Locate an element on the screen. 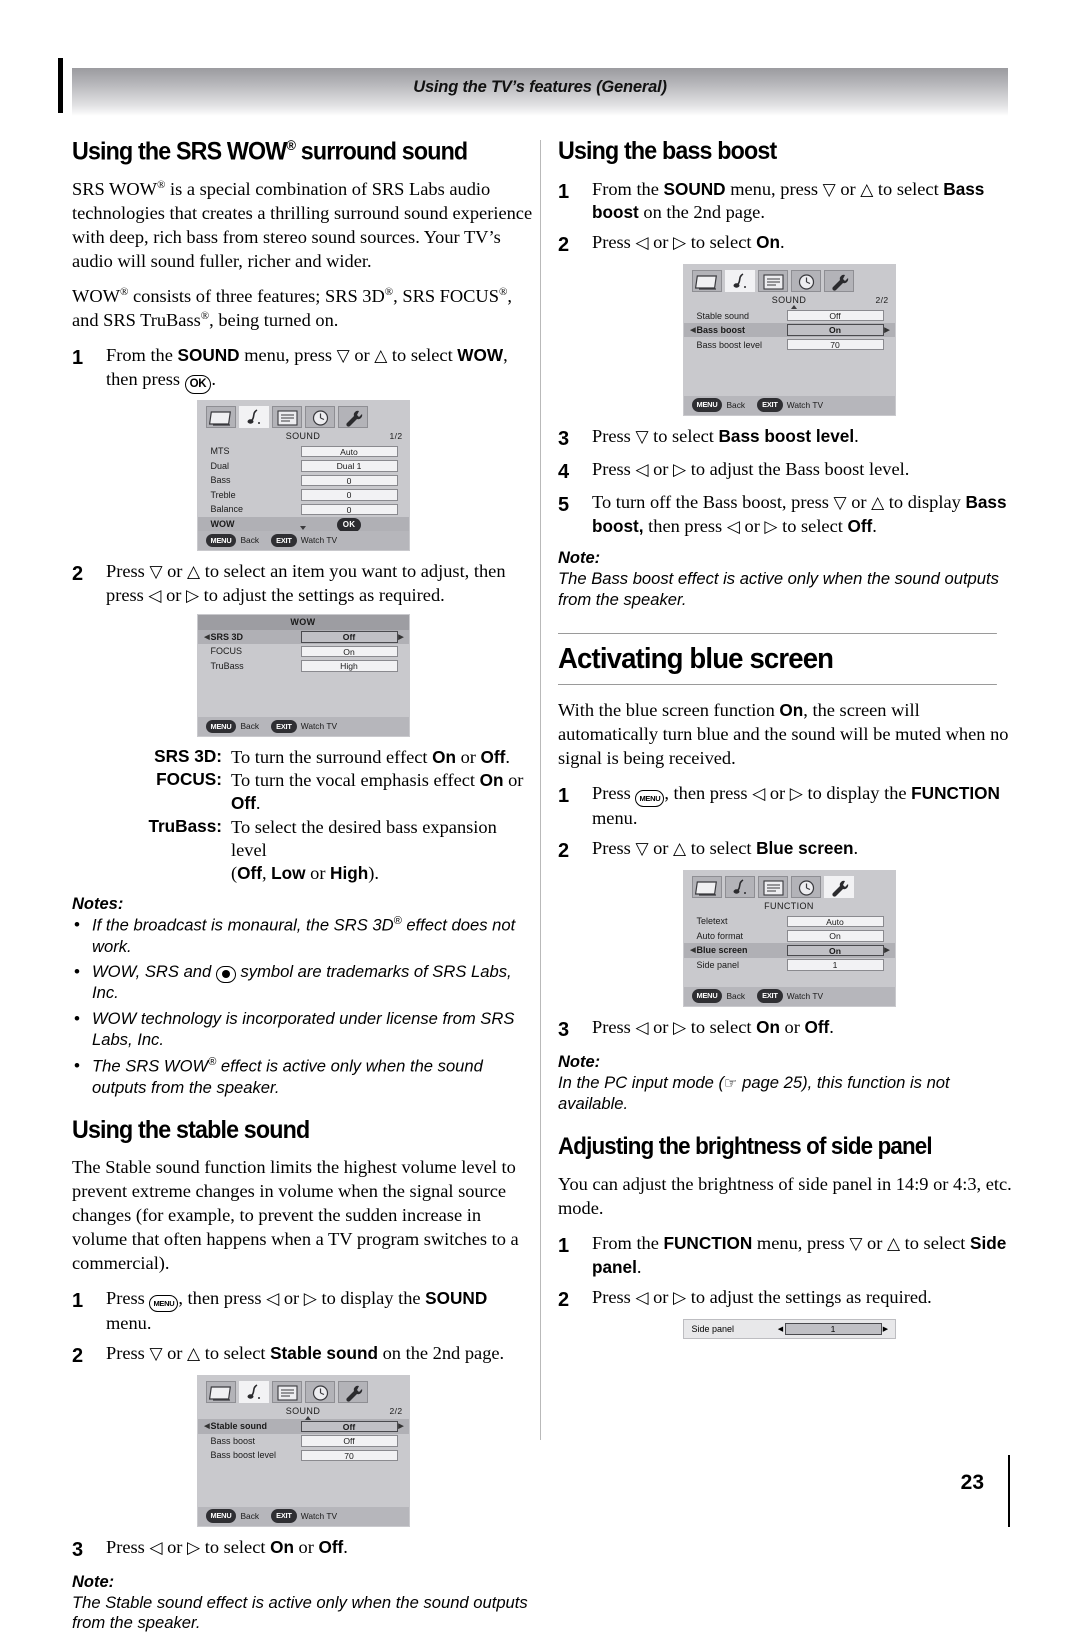 The image size is (1080, 1637). osd-row: ◀Bass boostOff▶ is located at coordinates (303, 1441).